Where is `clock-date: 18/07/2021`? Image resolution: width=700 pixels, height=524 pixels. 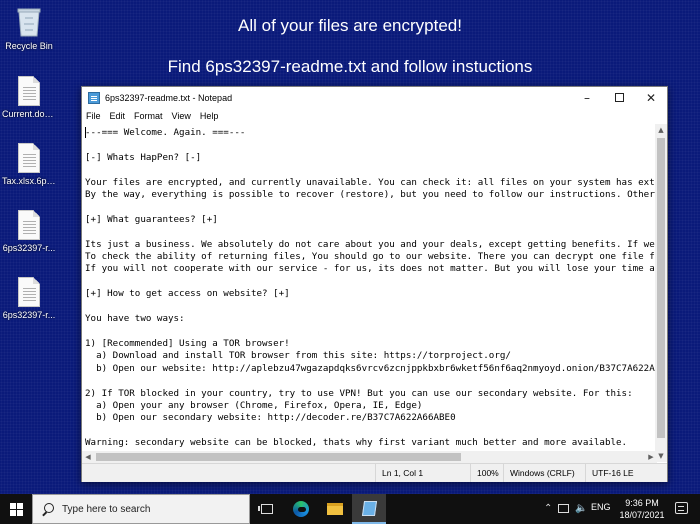
clock-date: 18/07/2021 is located at coordinates (642, 515).